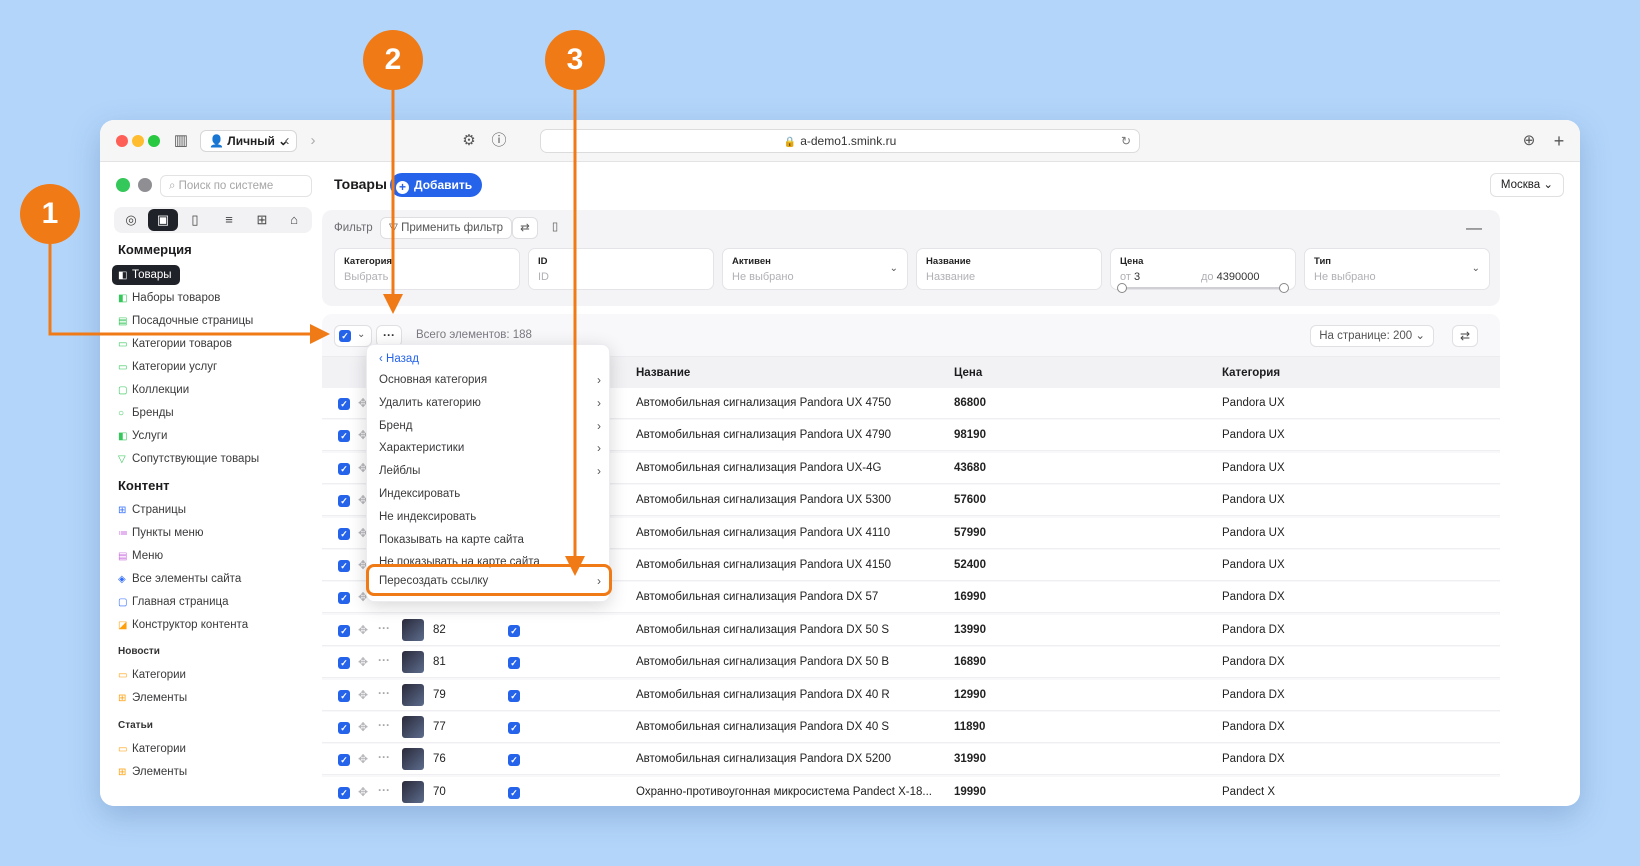  Describe the element at coordinates (163, 220) in the screenshot. I see `tab-catalog-icon: ▣` at that location.